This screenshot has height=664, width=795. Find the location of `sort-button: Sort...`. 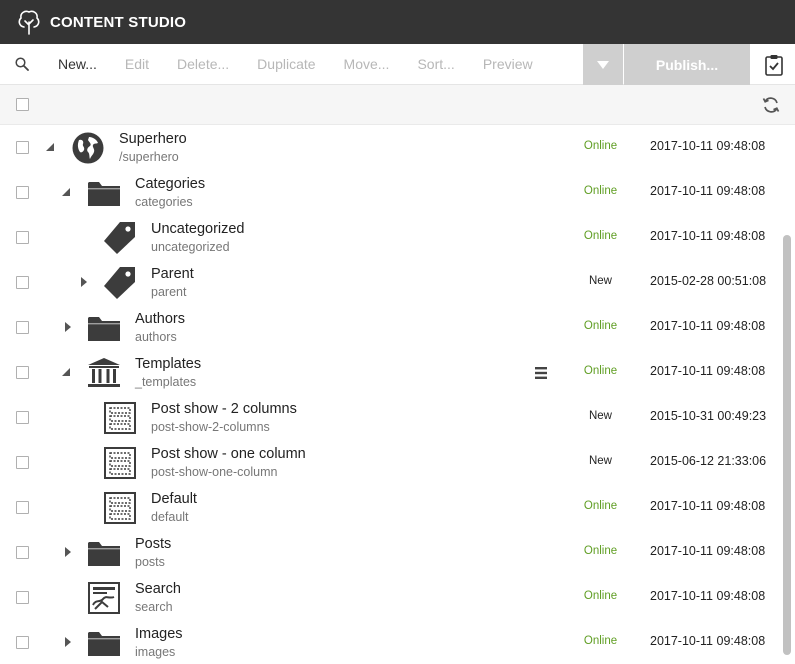

sort-button: Sort... is located at coordinates (435, 64).